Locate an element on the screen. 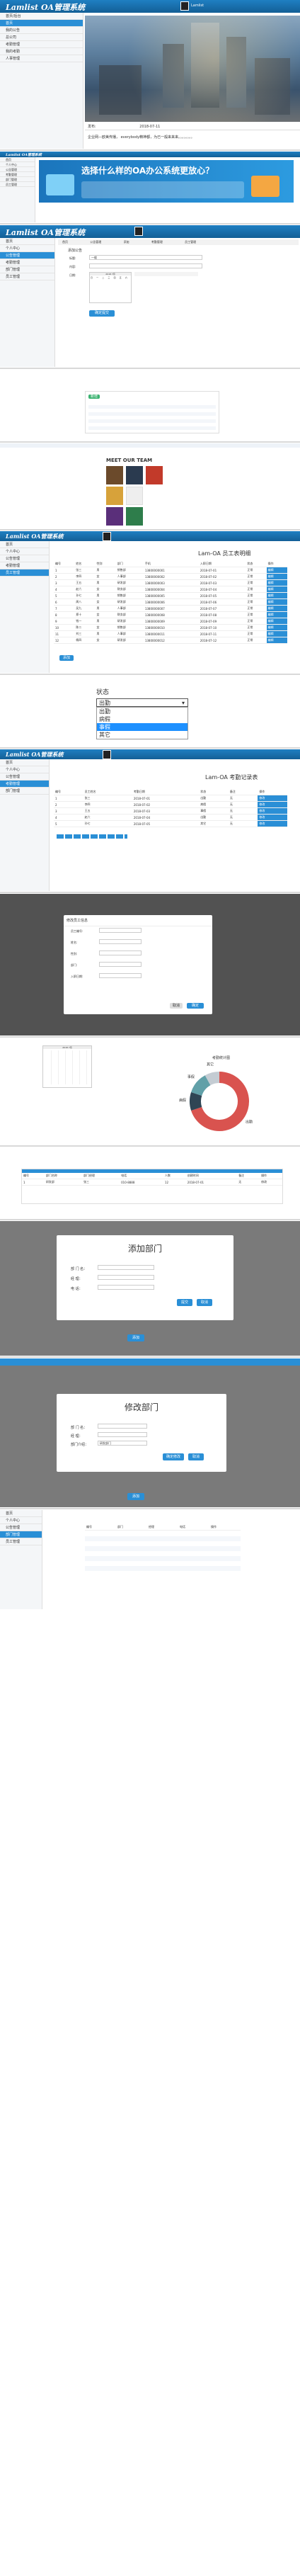  sidebar-item-dept: 部门管理 is located at coordinates (17, 179).